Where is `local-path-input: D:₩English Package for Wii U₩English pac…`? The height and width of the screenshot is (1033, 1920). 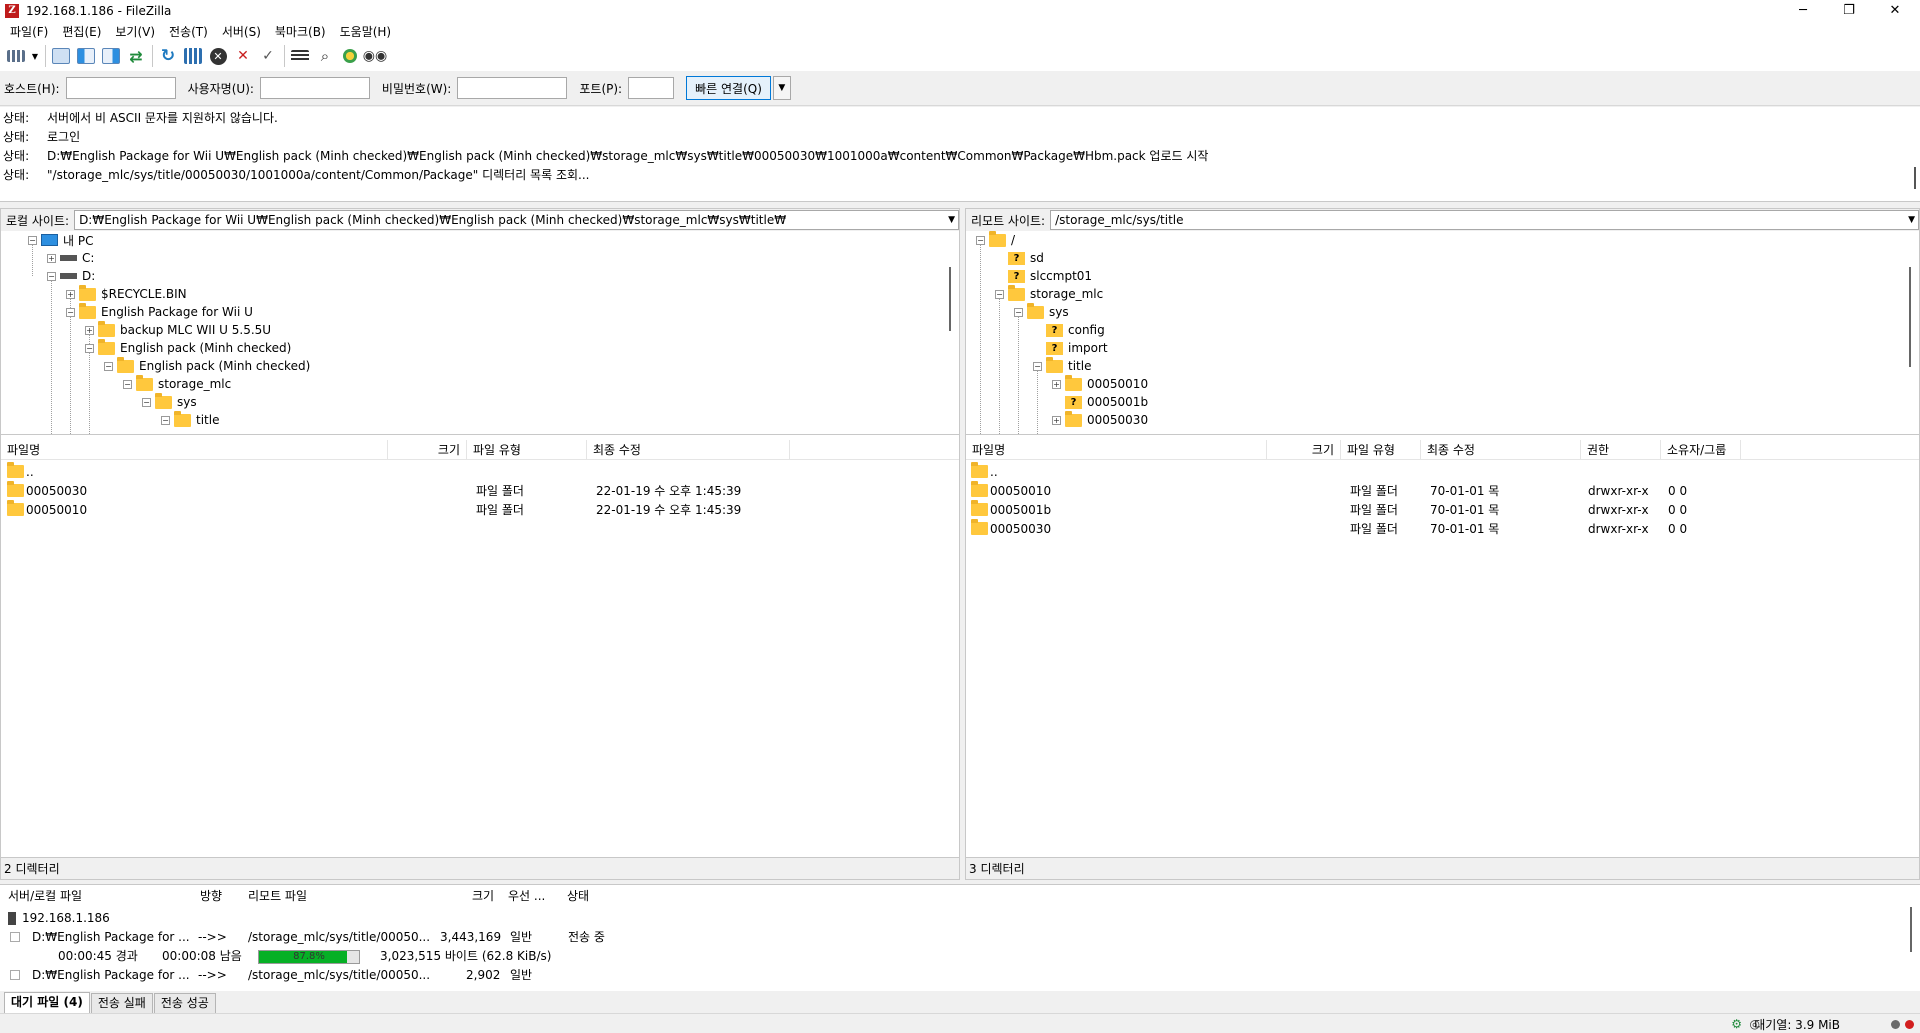 local-path-input: D:₩English Package for Wii U₩English pac… is located at coordinates (516, 220).